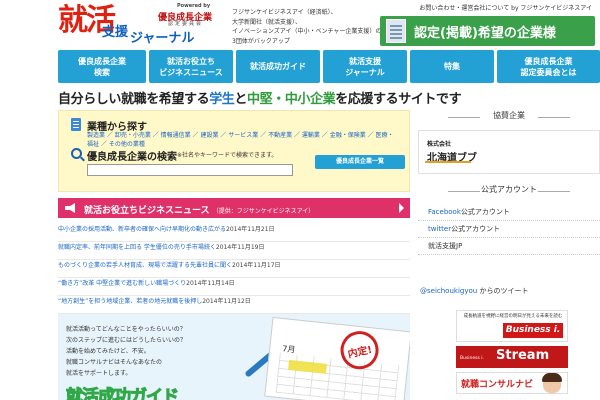  I want to click on twitter-caption: からのツイート, so click(503, 291).